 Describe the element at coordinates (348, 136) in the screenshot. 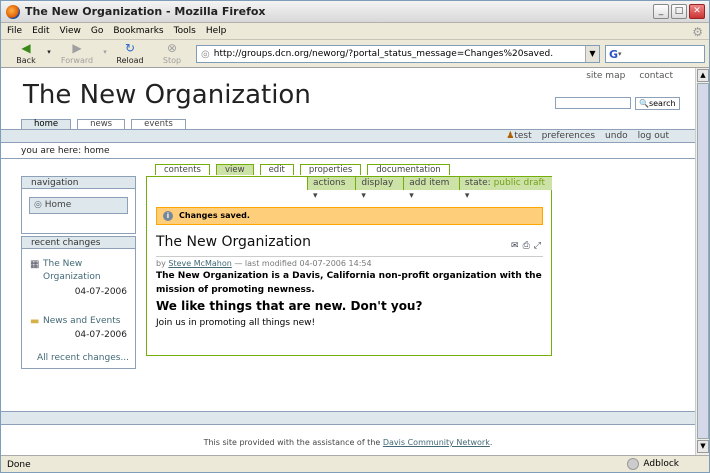

I see `personal-bar: ♟test preferences undo log out` at that location.